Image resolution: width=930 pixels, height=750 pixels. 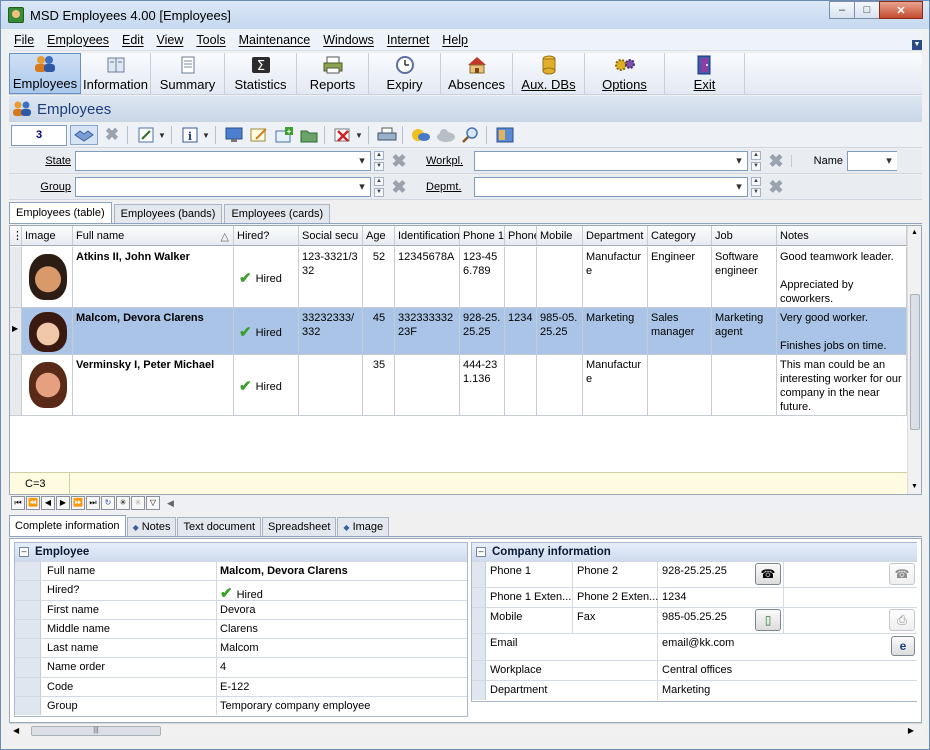 I want to click on dial-phone-icon: ☎, so click(x=768, y=574).